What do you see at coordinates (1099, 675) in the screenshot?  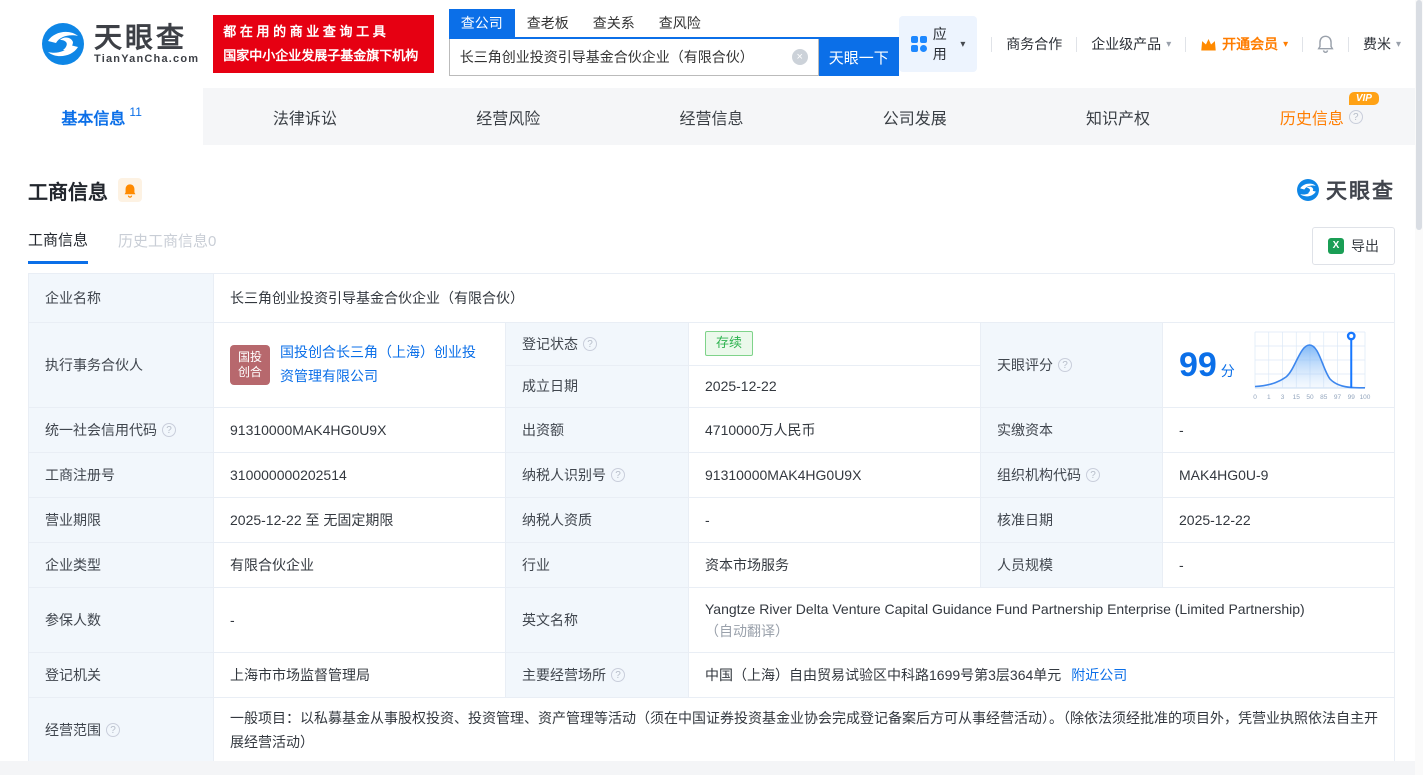 I see `nearby-companies-link: 附近公司` at bounding box center [1099, 675].